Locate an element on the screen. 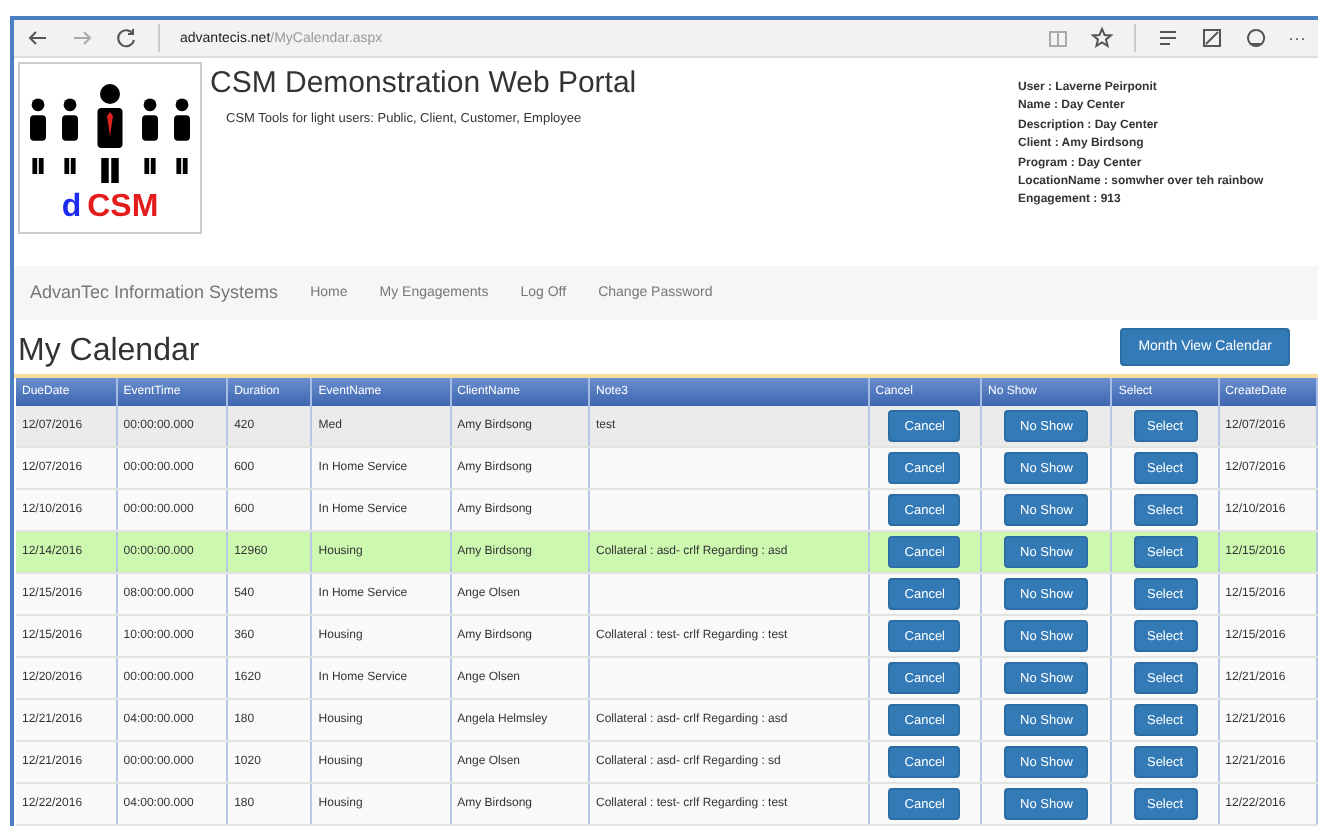  more-button: ··· is located at coordinates (1297, 38).